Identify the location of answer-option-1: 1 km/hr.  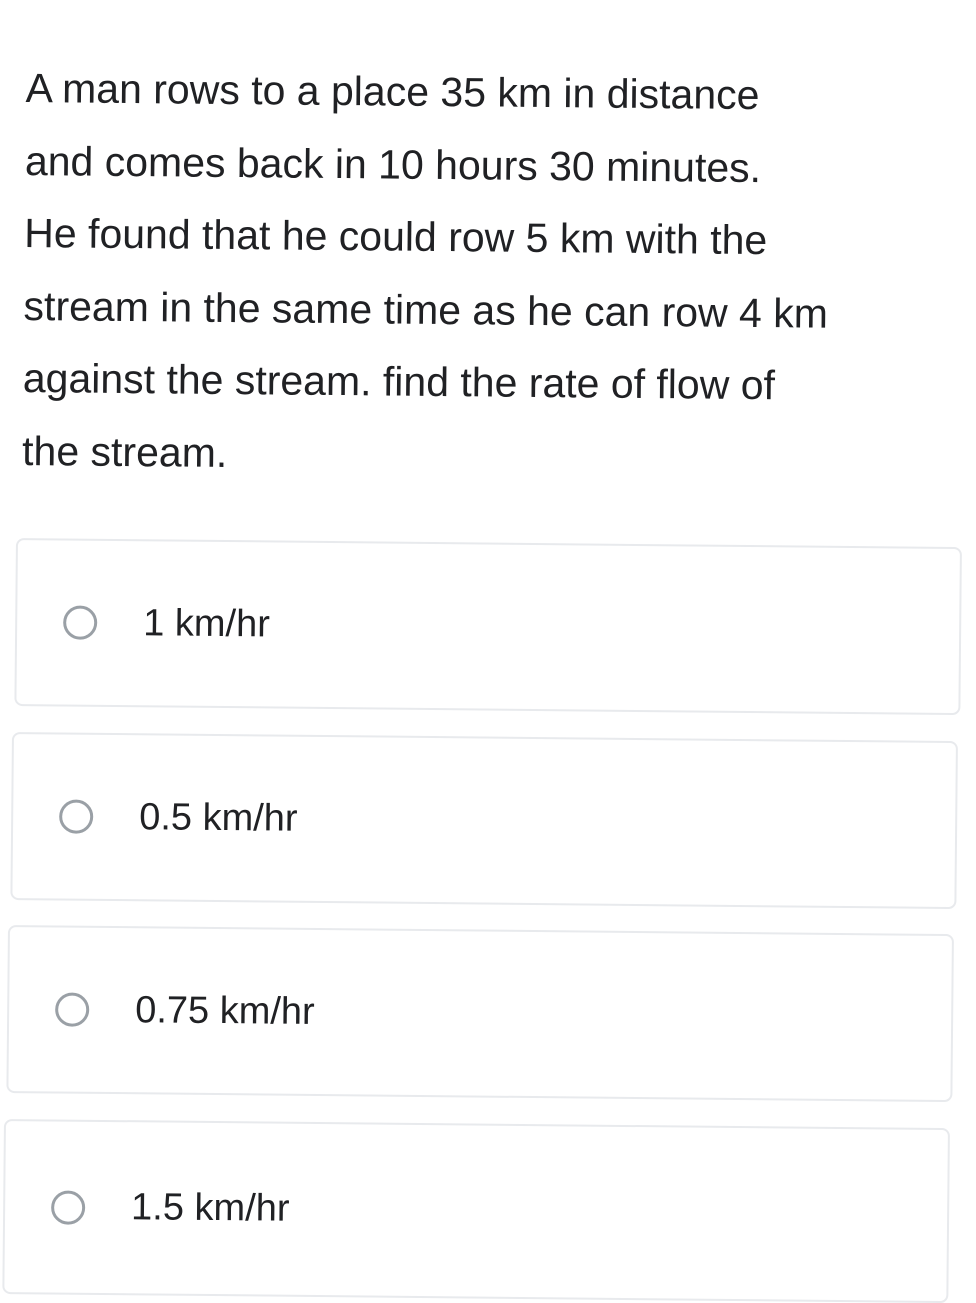
(488, 627).